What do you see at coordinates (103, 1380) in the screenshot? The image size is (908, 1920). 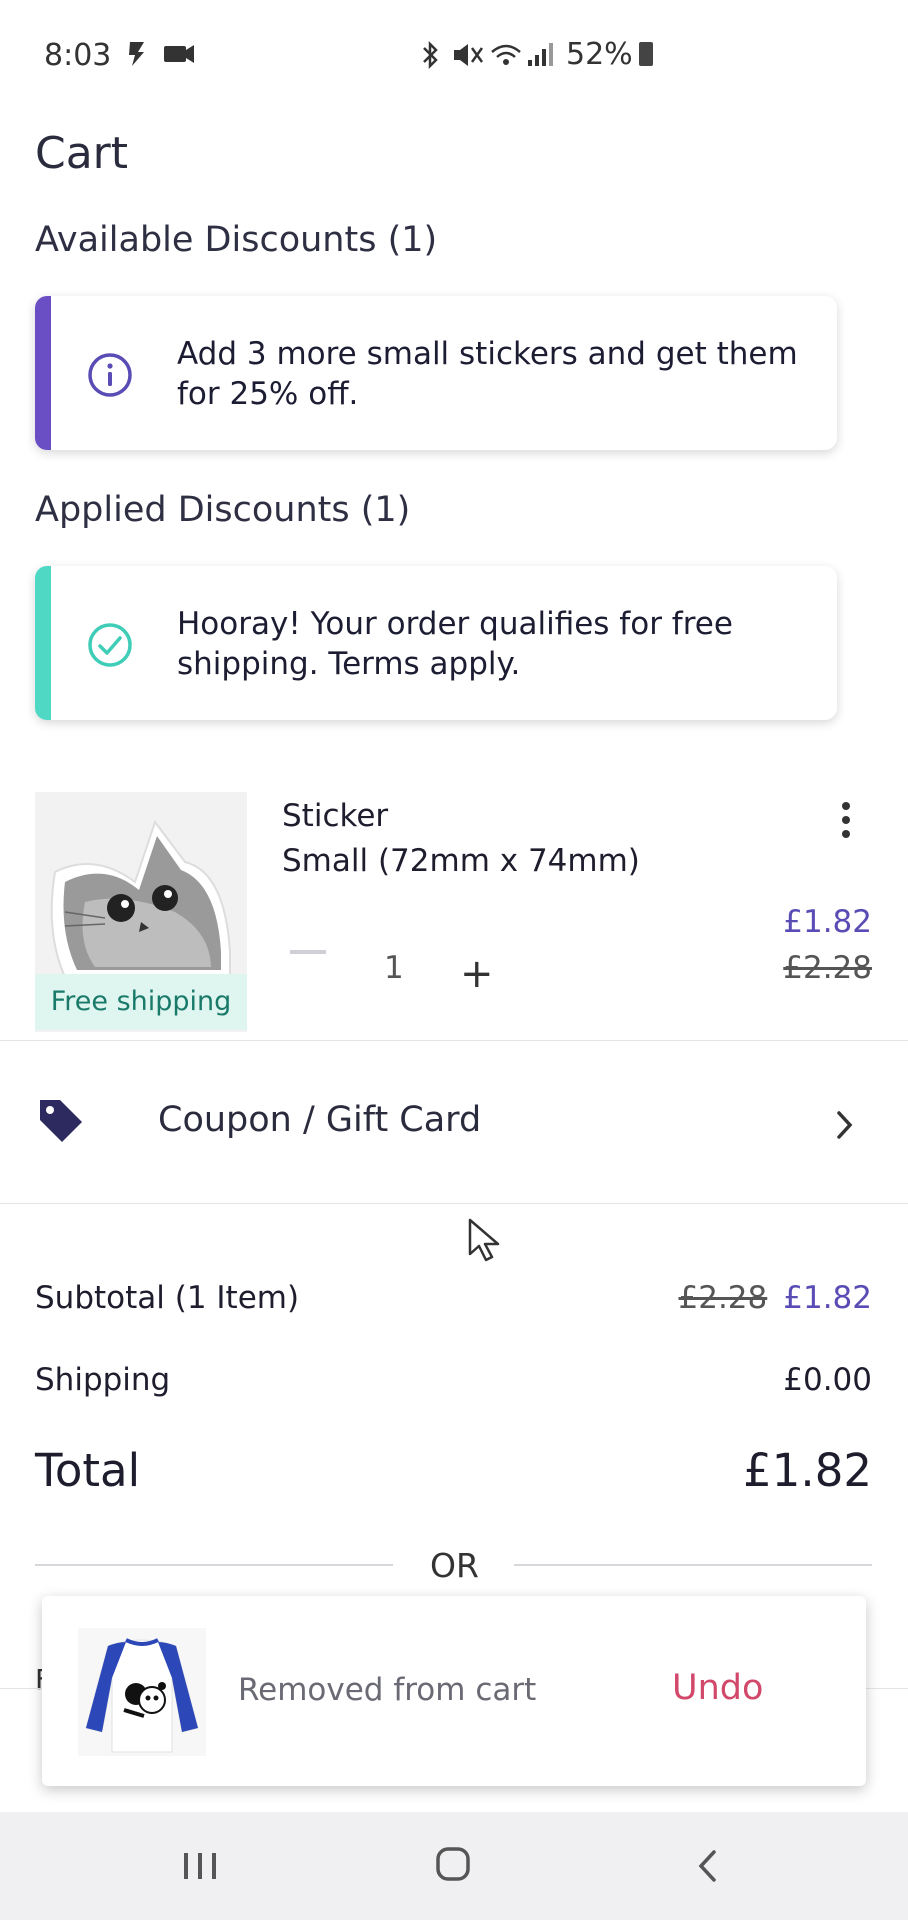 I see `shipping-label: Shipping` at bounding box center [103, 1380].